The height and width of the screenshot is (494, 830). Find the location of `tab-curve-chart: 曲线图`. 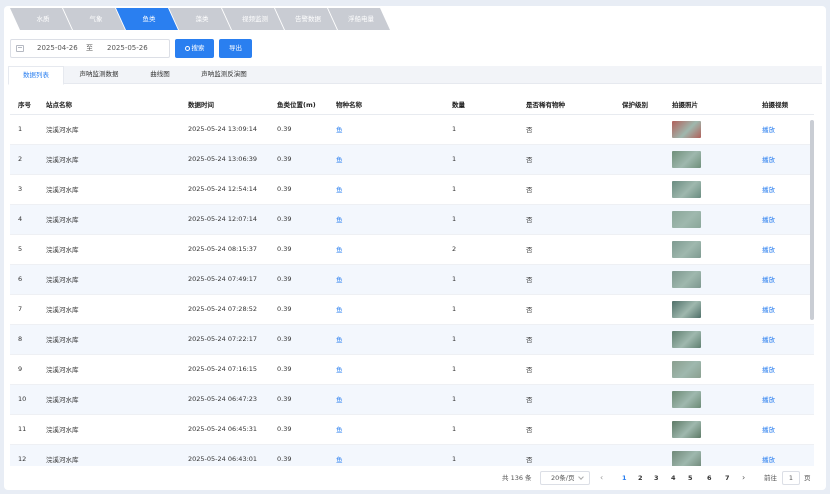

tab-curve-chart: 曲线图 is located at coordinates (160, 75).